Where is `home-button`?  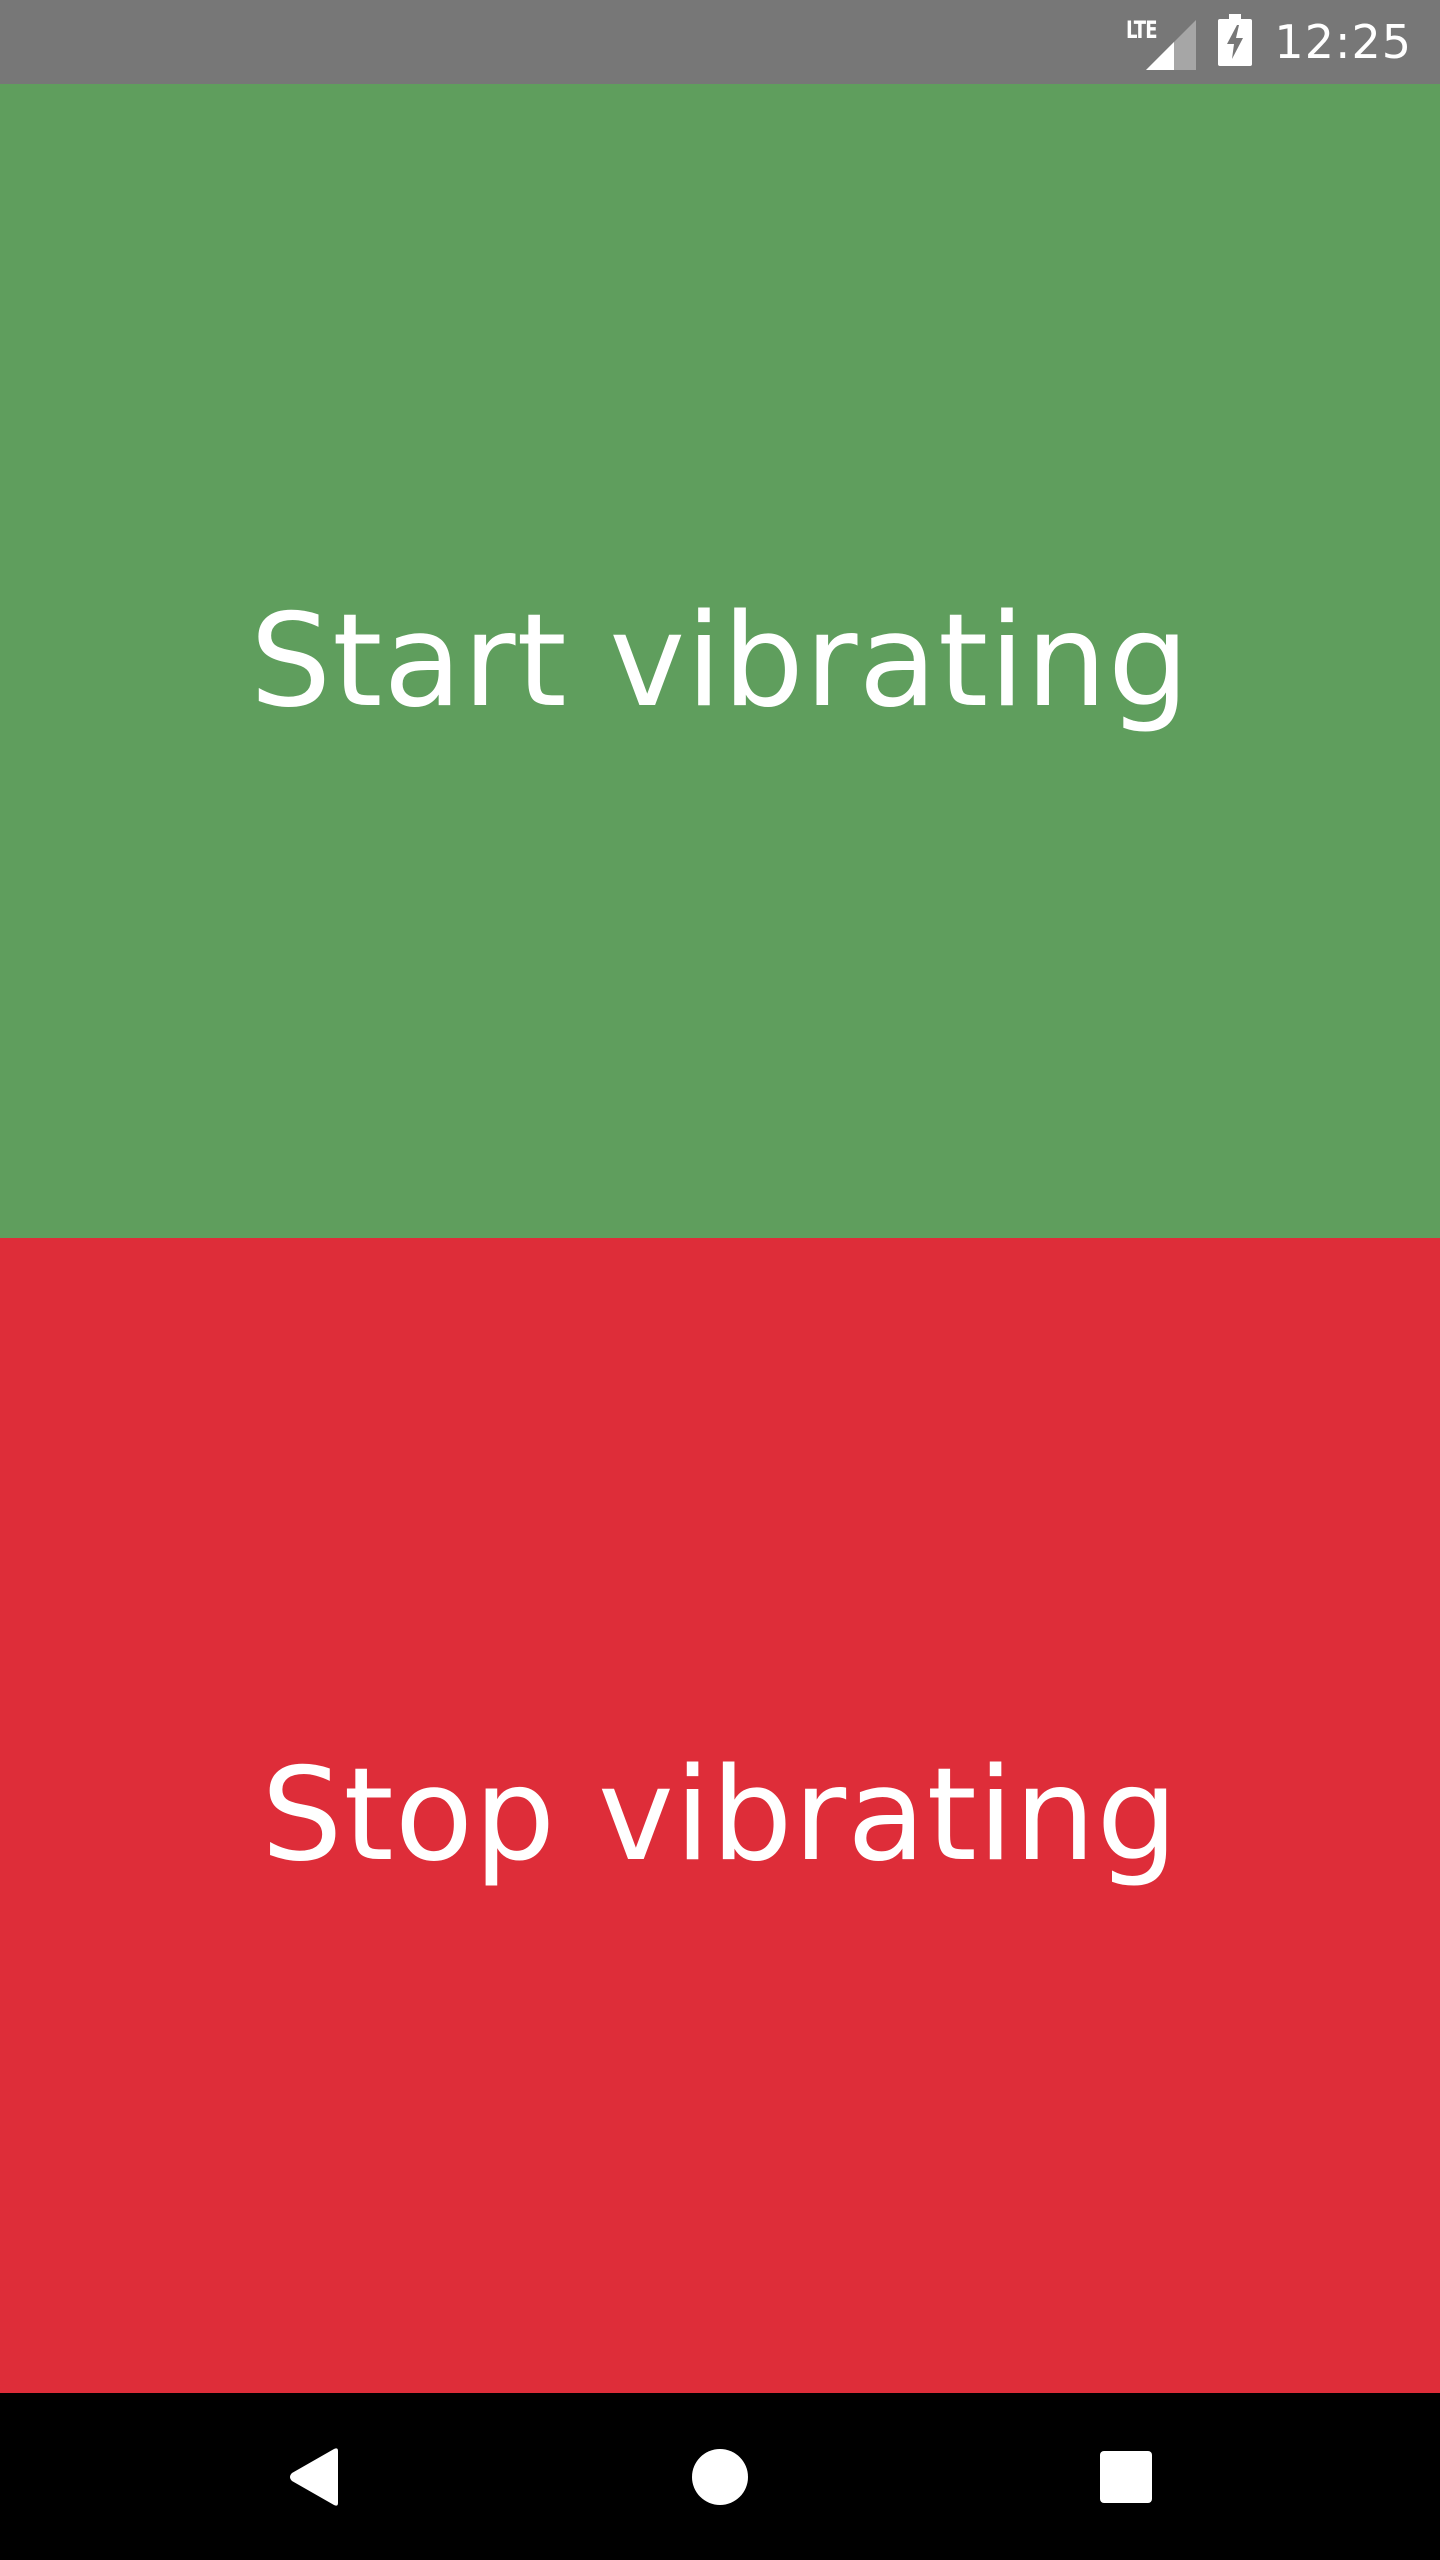 home-button is located at coordinates (720, 2476).